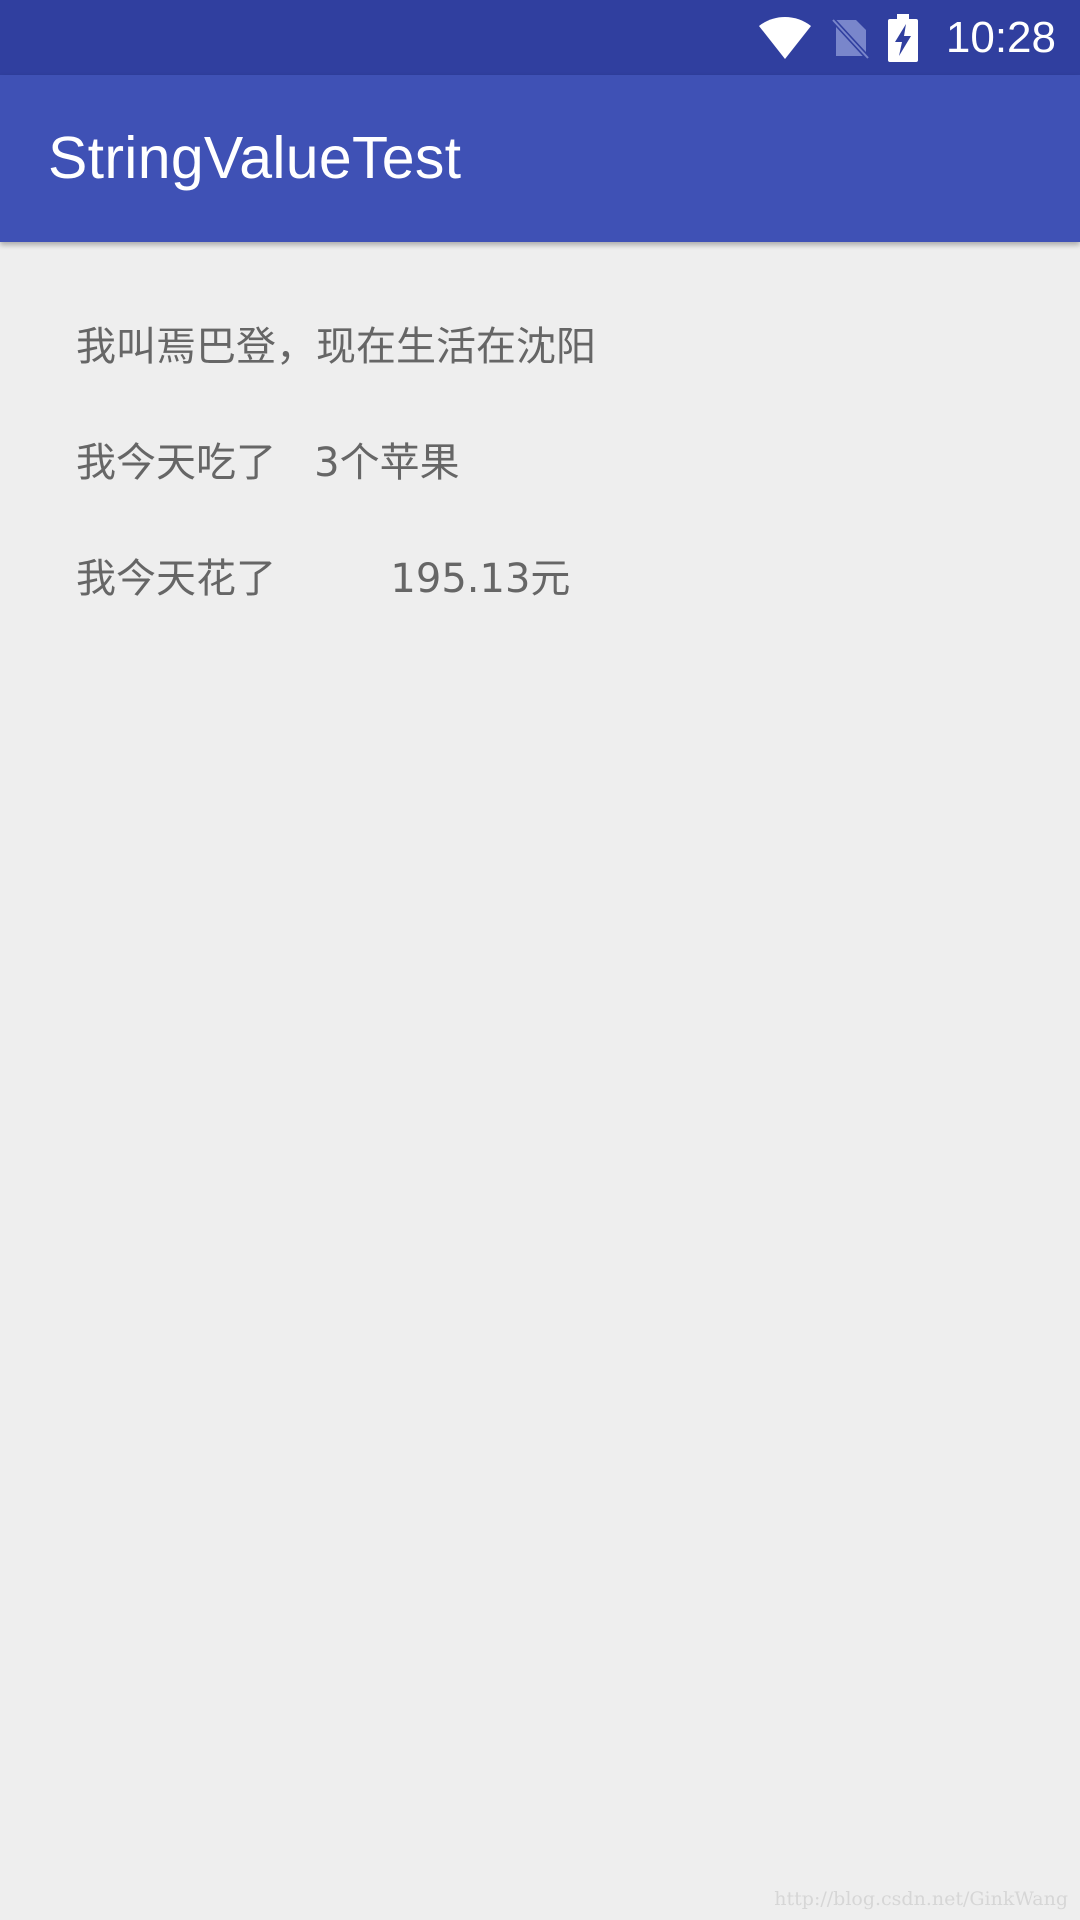 The image size is (1080, 1920). Describe the element at coordinates (268, 463) in the screenshot. I see `text-line-apples: 我今天吃了 3个苹果` at that location.